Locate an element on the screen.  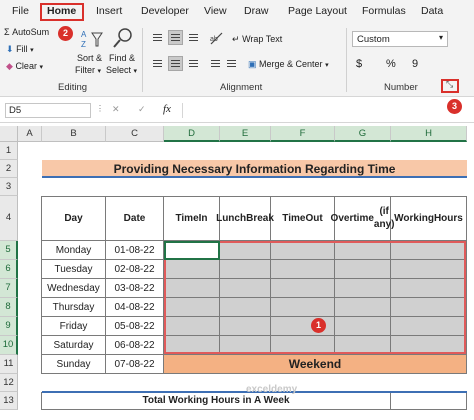
wrap-text-button: ↵ Wrap Text is located at coordinates (257, 39).